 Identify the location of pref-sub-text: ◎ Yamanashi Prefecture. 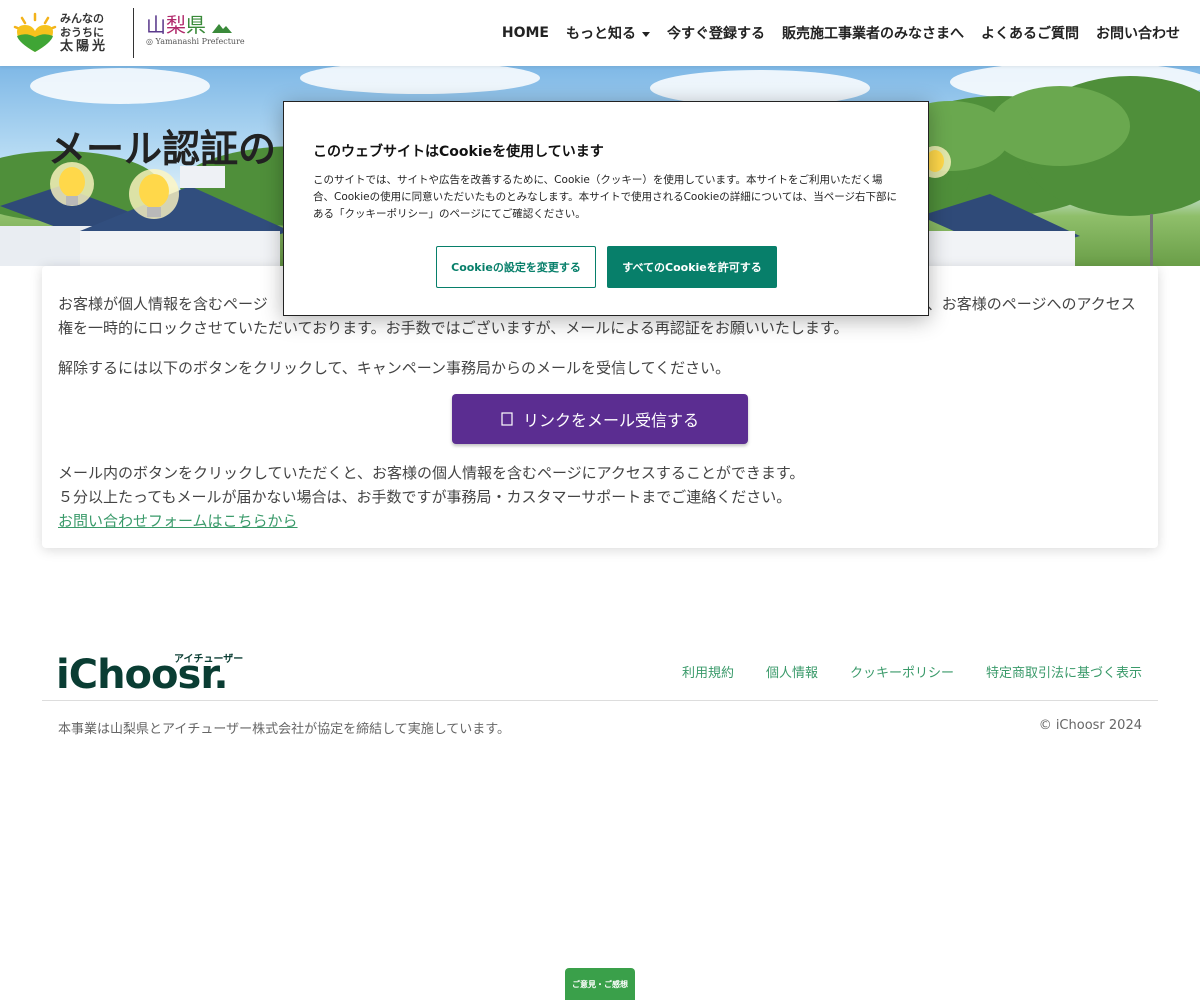
(195, 41).